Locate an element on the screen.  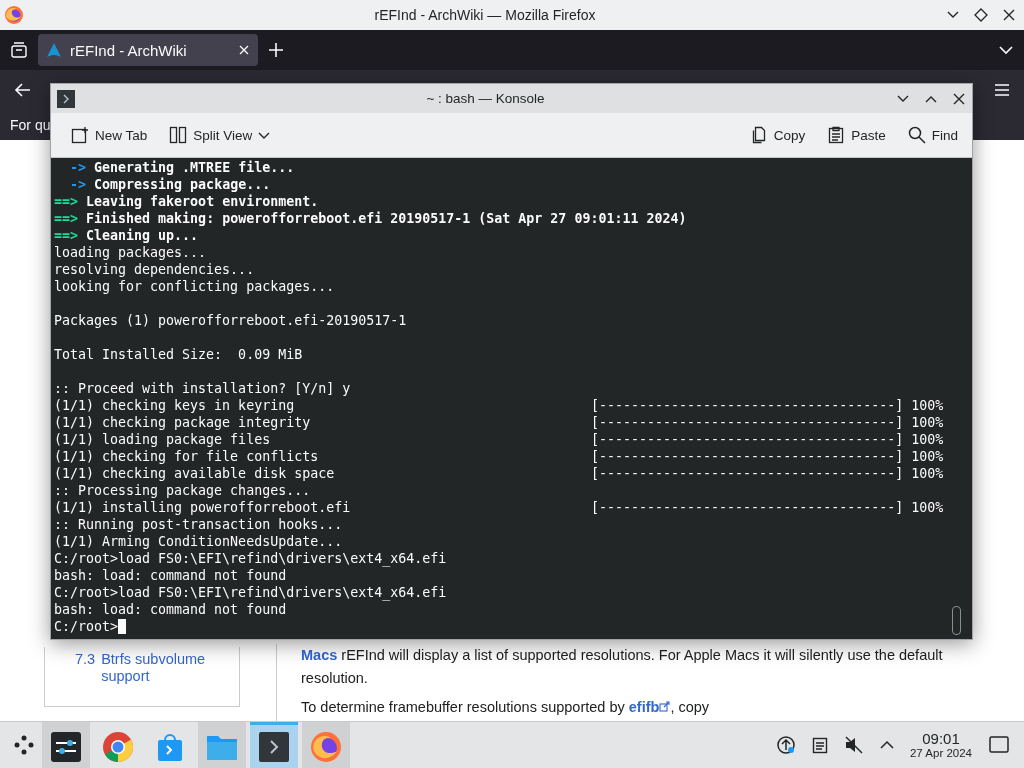
terminal-line: Total Installed Size: 0.09 MiB is located at coordinates (178, 354).